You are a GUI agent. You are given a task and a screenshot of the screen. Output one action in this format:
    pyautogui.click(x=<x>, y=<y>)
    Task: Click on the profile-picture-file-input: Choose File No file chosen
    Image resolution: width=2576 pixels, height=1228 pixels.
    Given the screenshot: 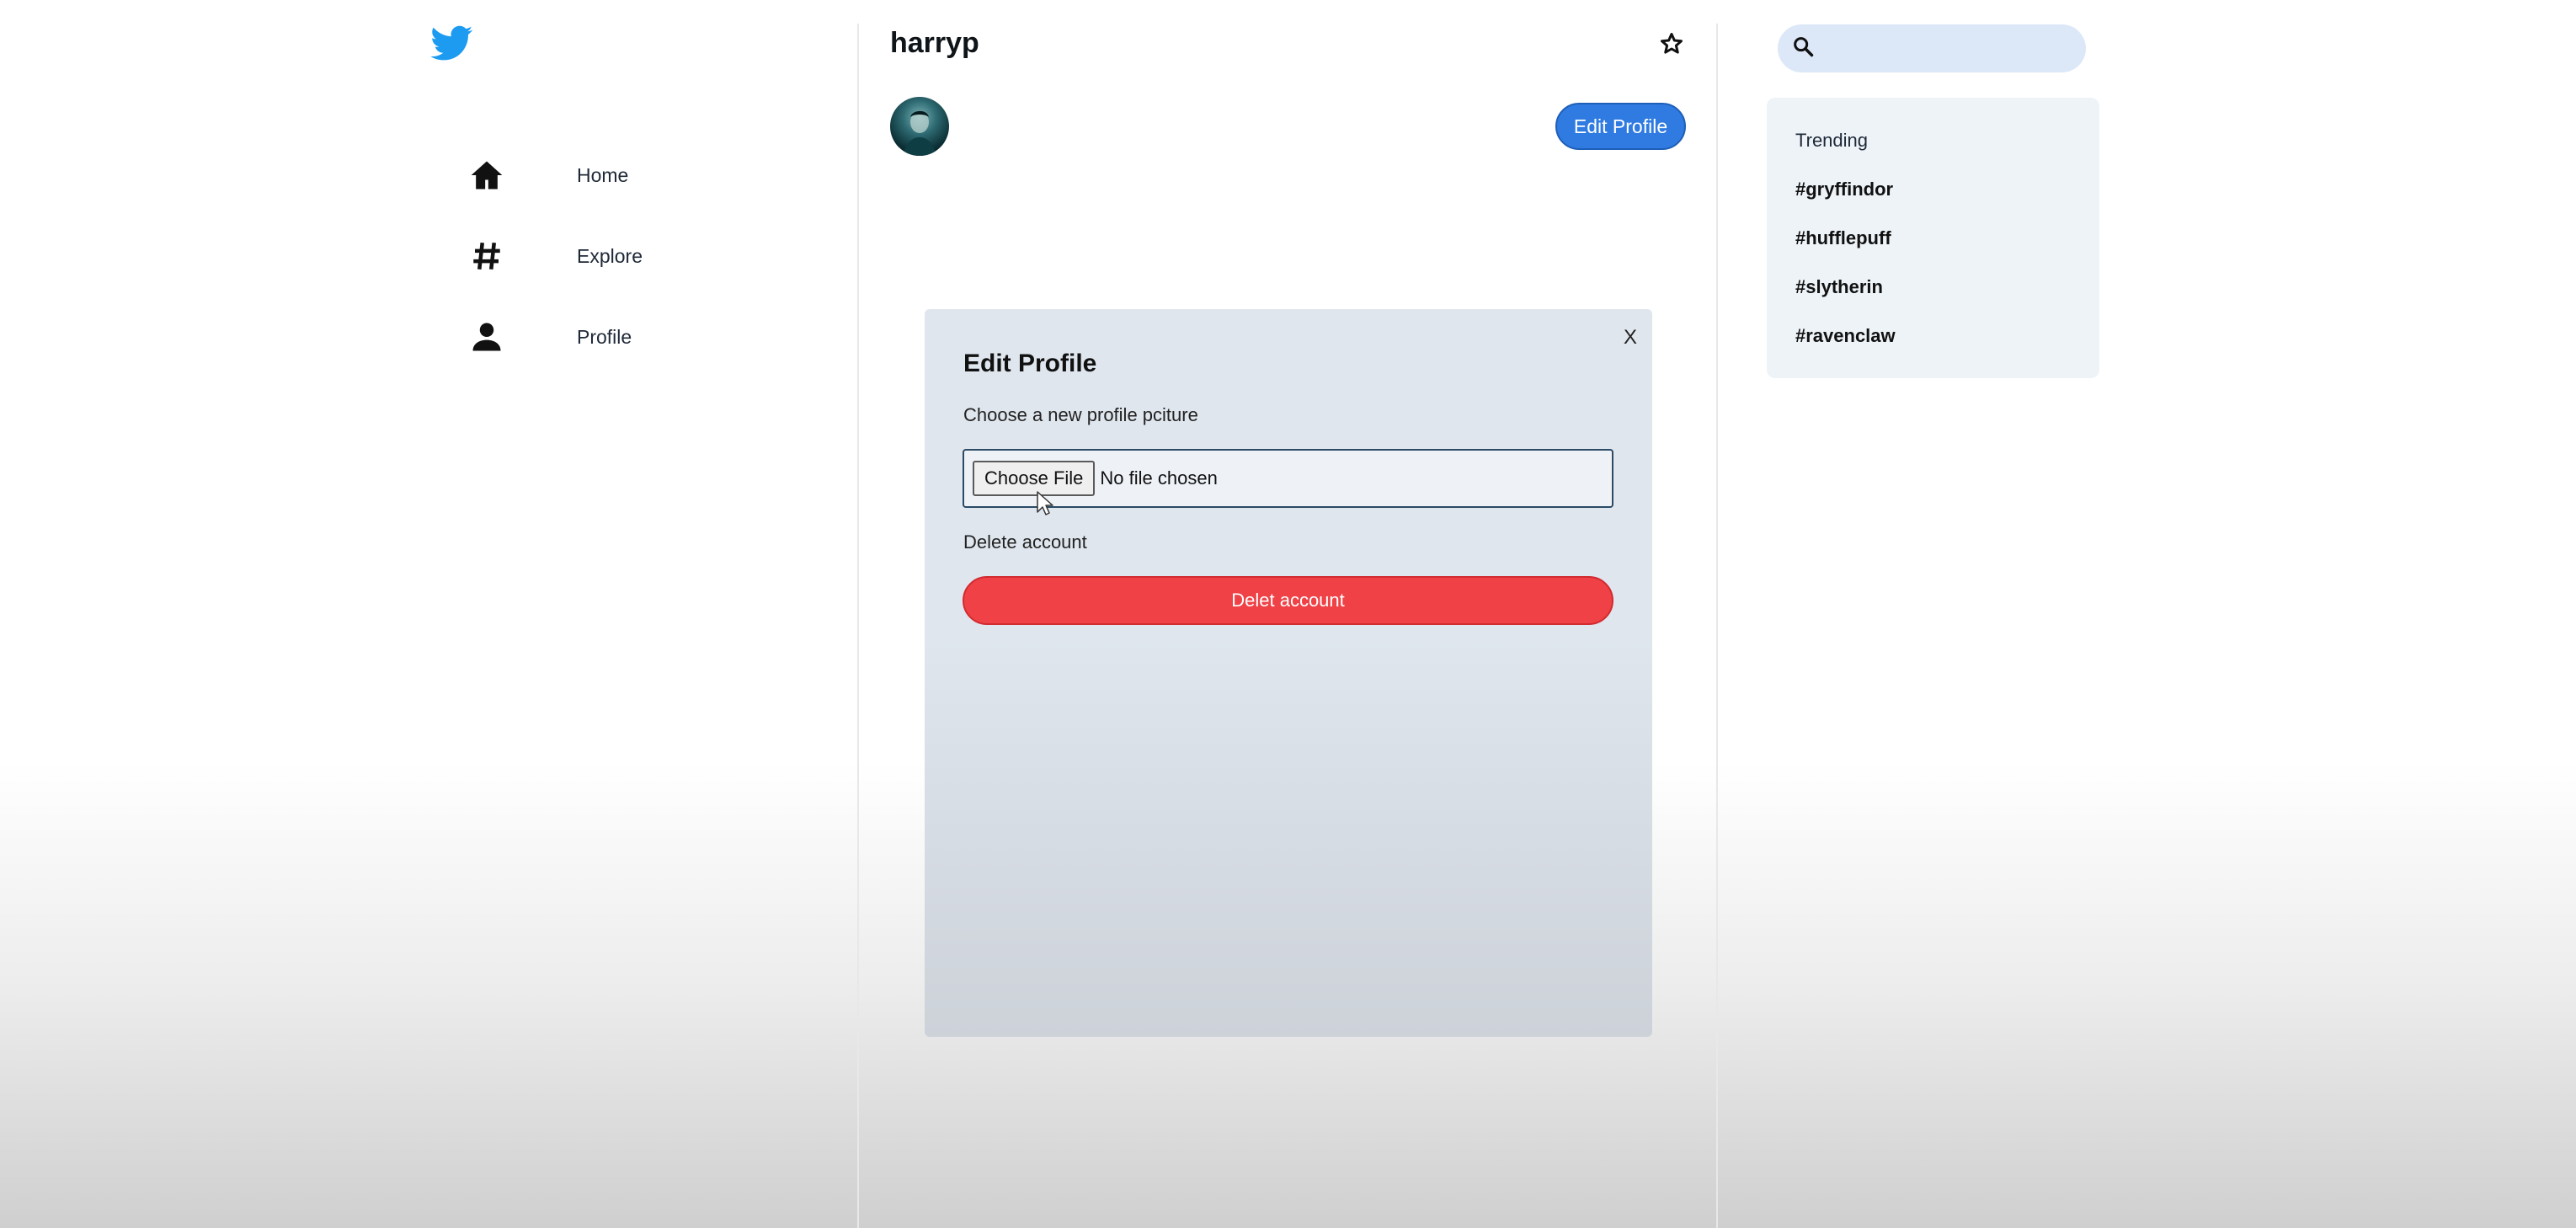 What is the action you would take?
    pyautogui.click(x=1288, y=478)
    